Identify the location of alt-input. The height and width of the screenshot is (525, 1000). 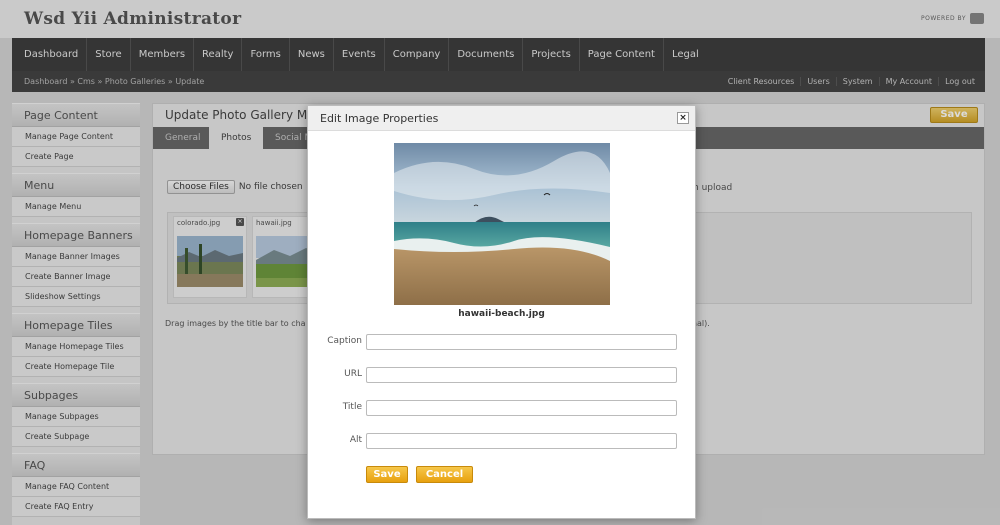
(521, 441).